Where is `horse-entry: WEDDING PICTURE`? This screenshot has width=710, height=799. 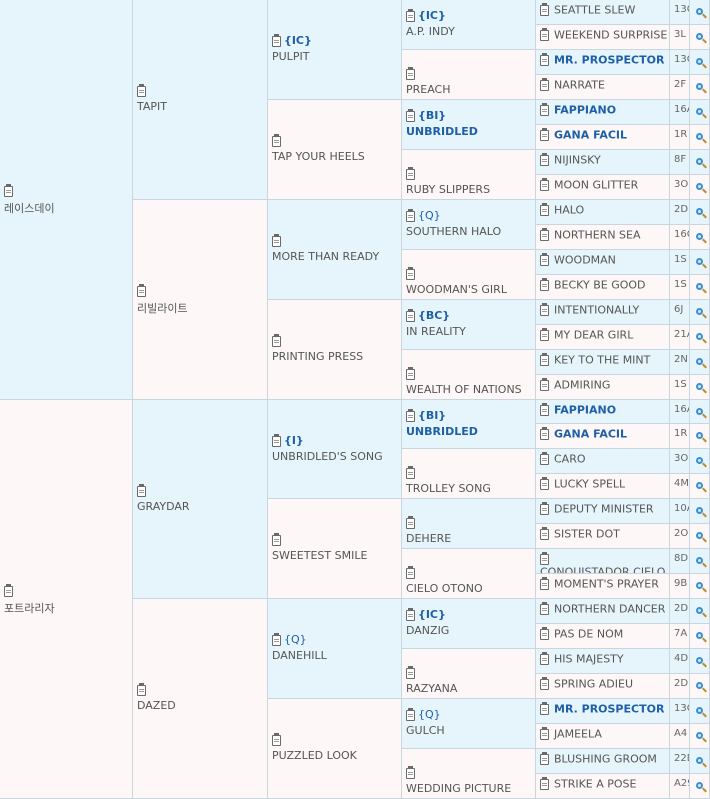
horse-entry: WEDDING PICTURE is located at coordinates (458, 780).